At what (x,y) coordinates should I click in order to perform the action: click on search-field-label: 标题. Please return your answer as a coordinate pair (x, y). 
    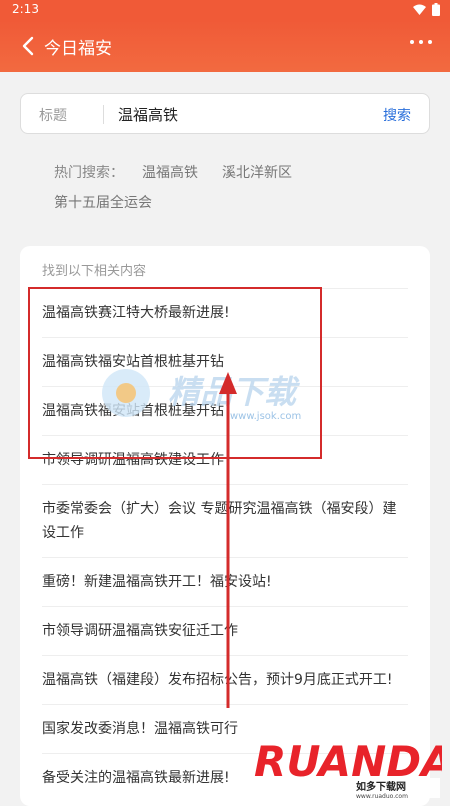
    Looking at the image, I should click on (53, 116).